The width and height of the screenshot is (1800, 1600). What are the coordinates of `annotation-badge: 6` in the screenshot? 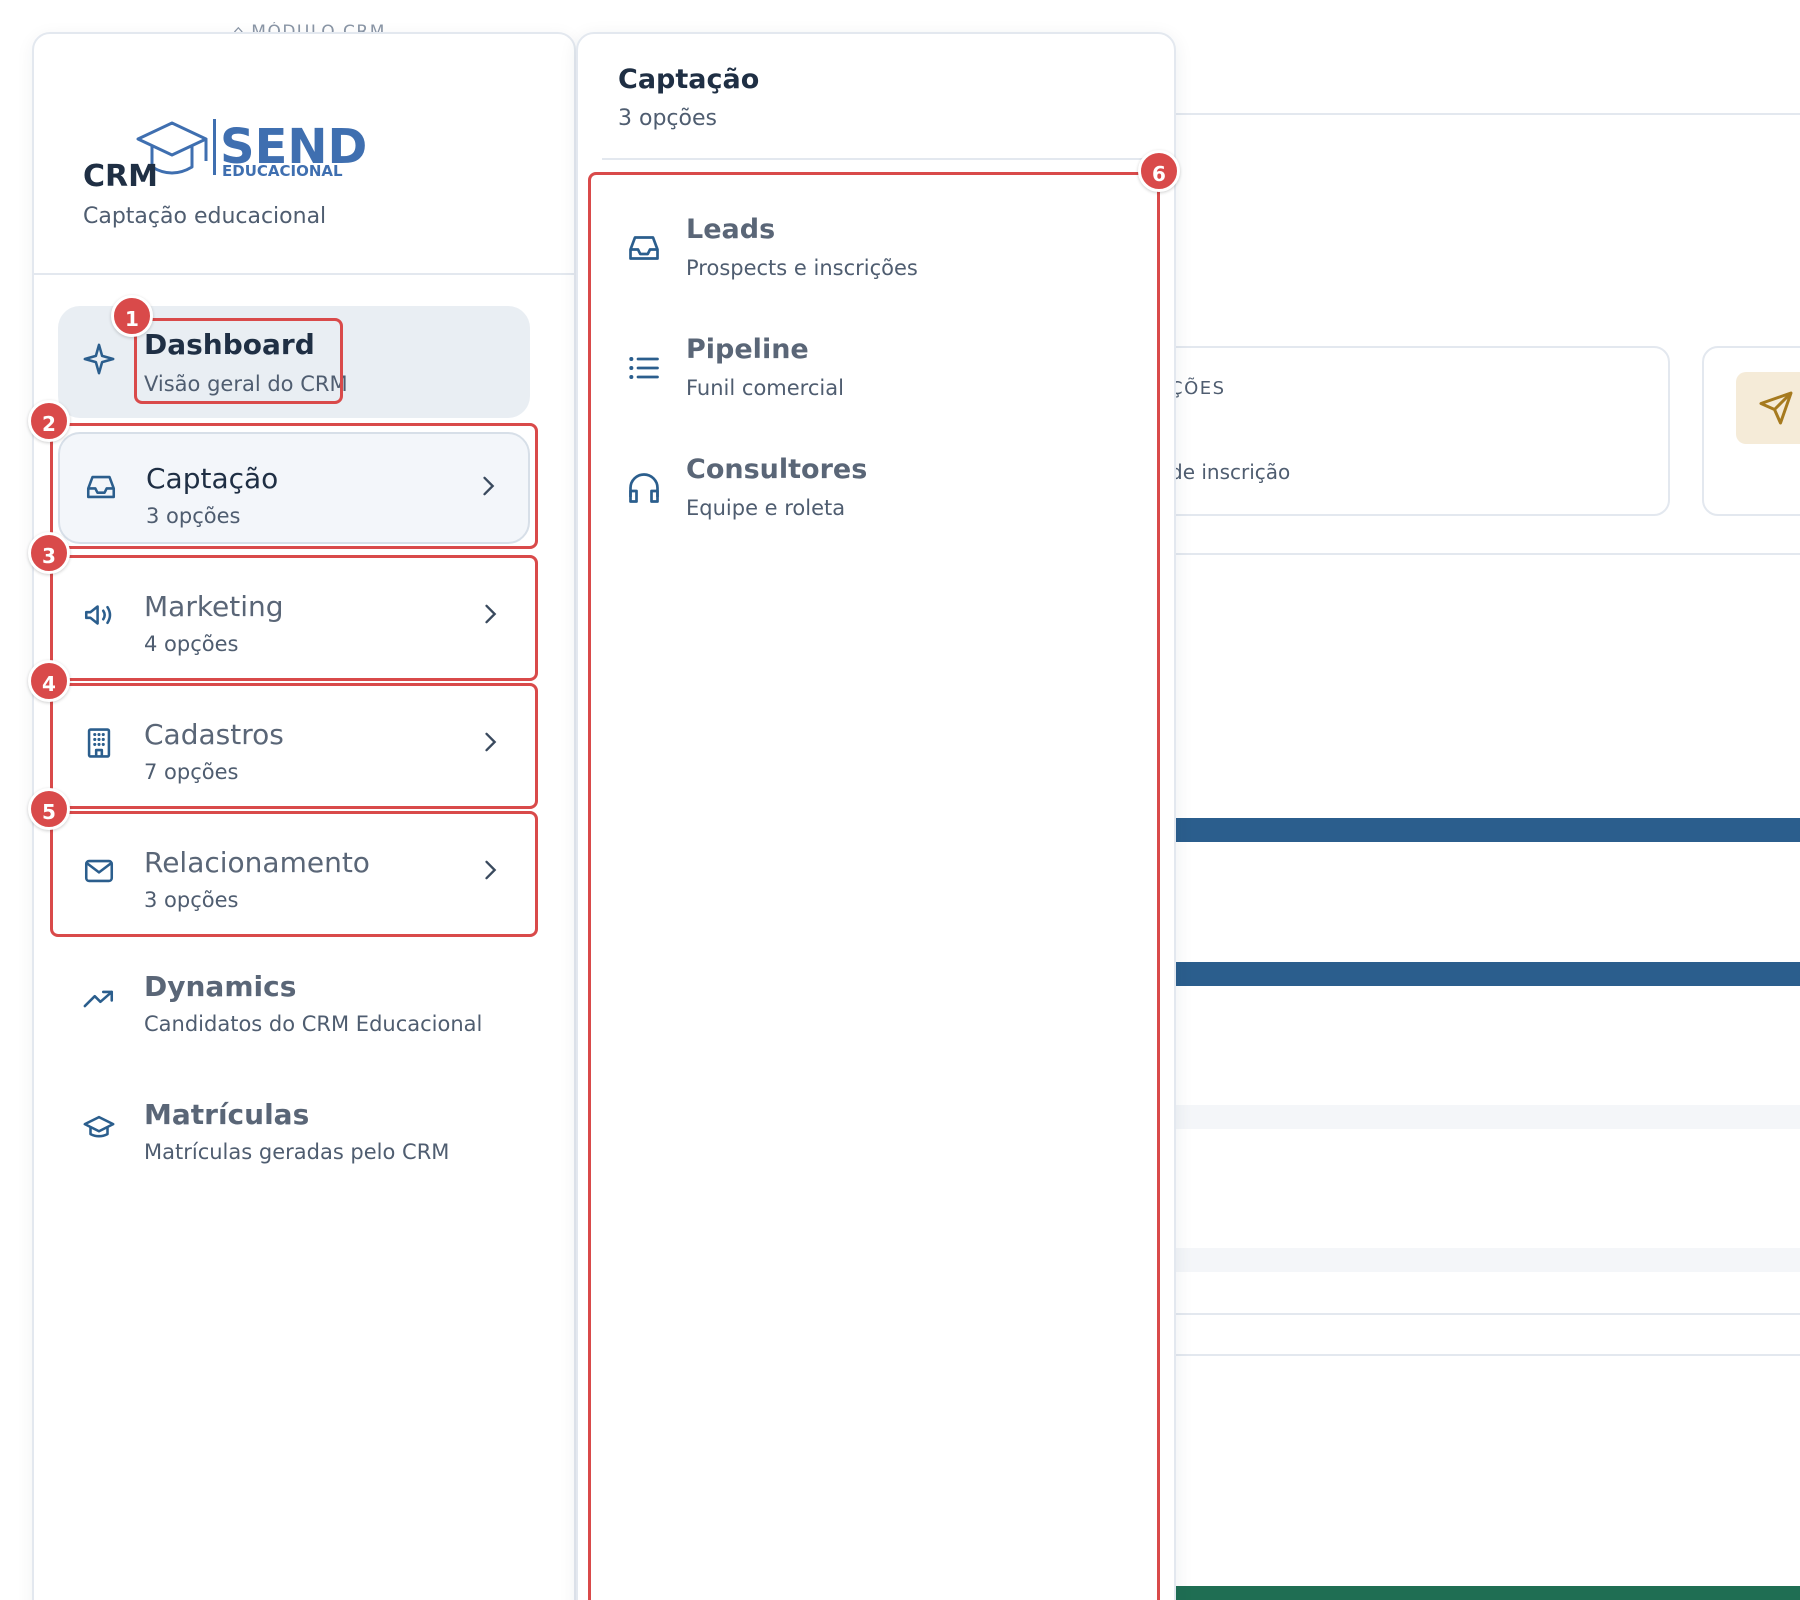 It's located at (1159, 171).